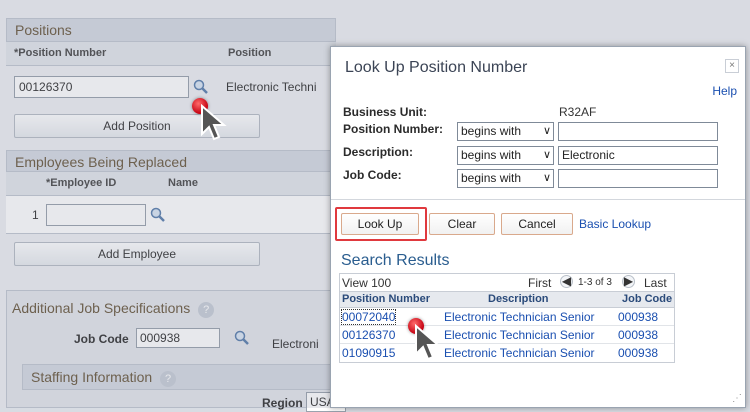 This screenshot has width=750, height=412. What do you see at coordinates (628, 281) in the screenshot?
I see `next-page-icon: ▶` at bounding box center [628, 281].